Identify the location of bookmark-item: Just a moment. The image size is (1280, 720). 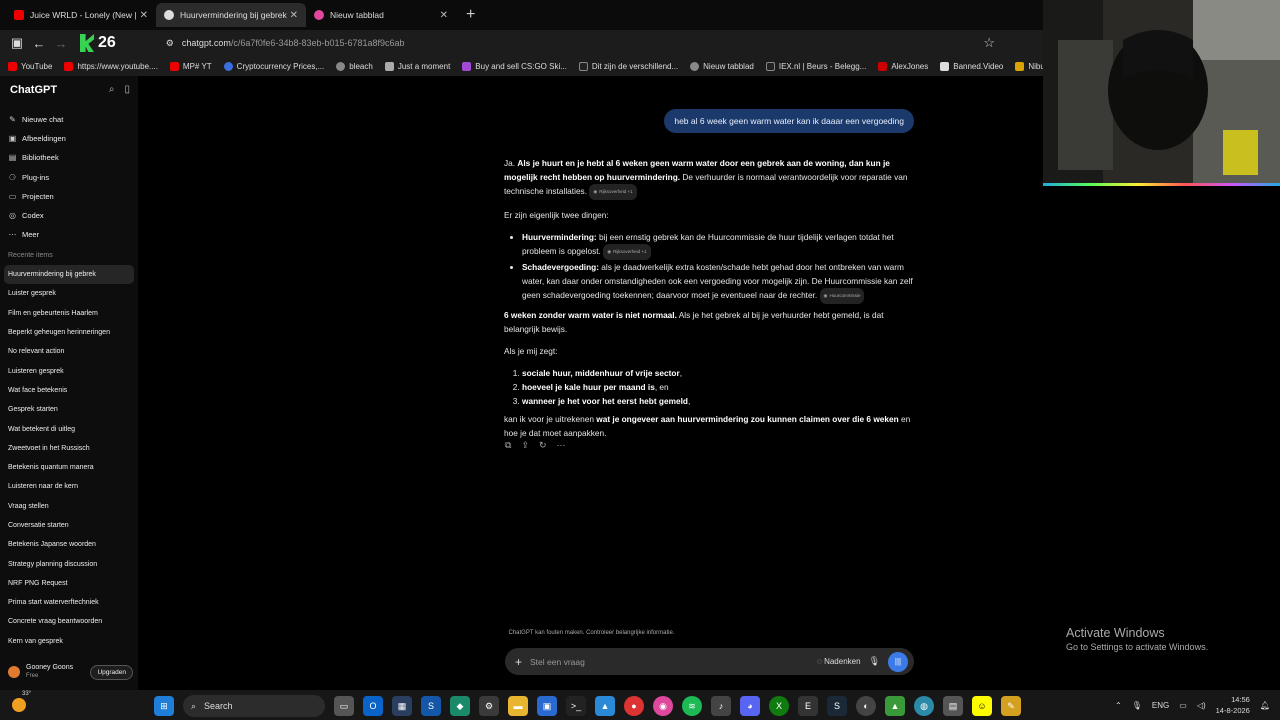
(417, 66).